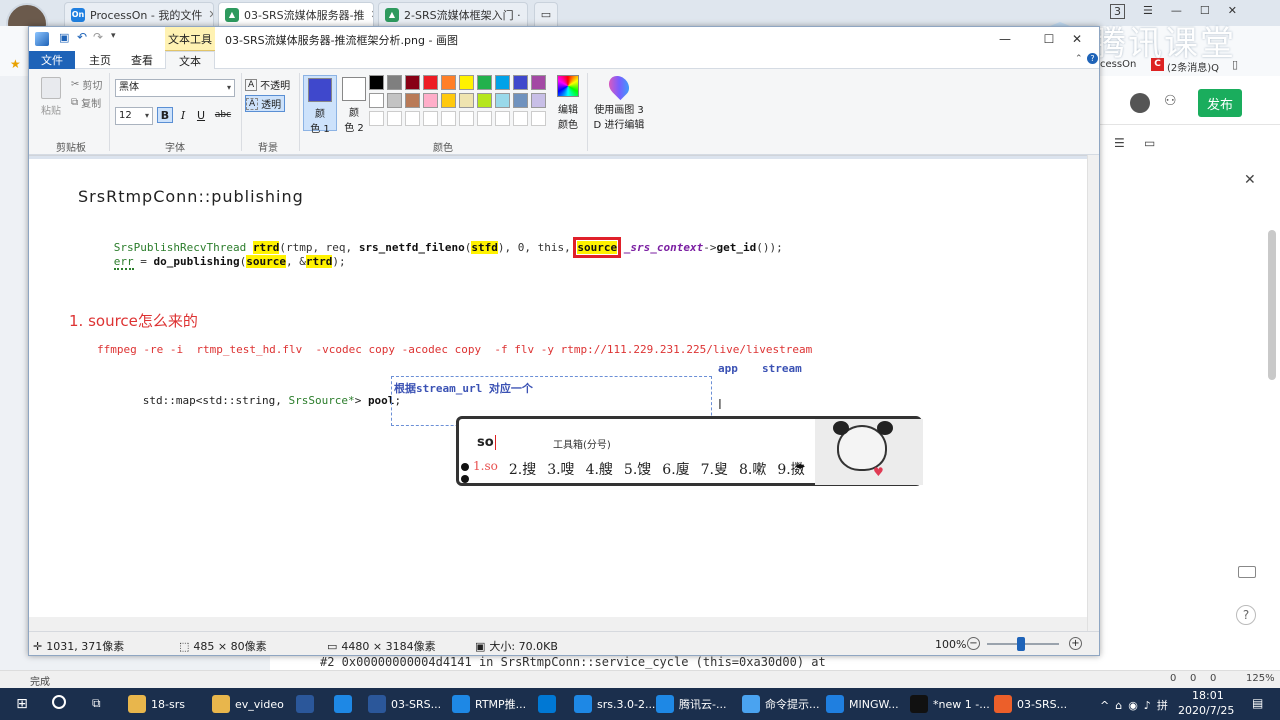  What do you see at coordinates (1170, 101) in the screenshot?
I see `add-user-icon: ⚇` at bounding box center [1170, 101].